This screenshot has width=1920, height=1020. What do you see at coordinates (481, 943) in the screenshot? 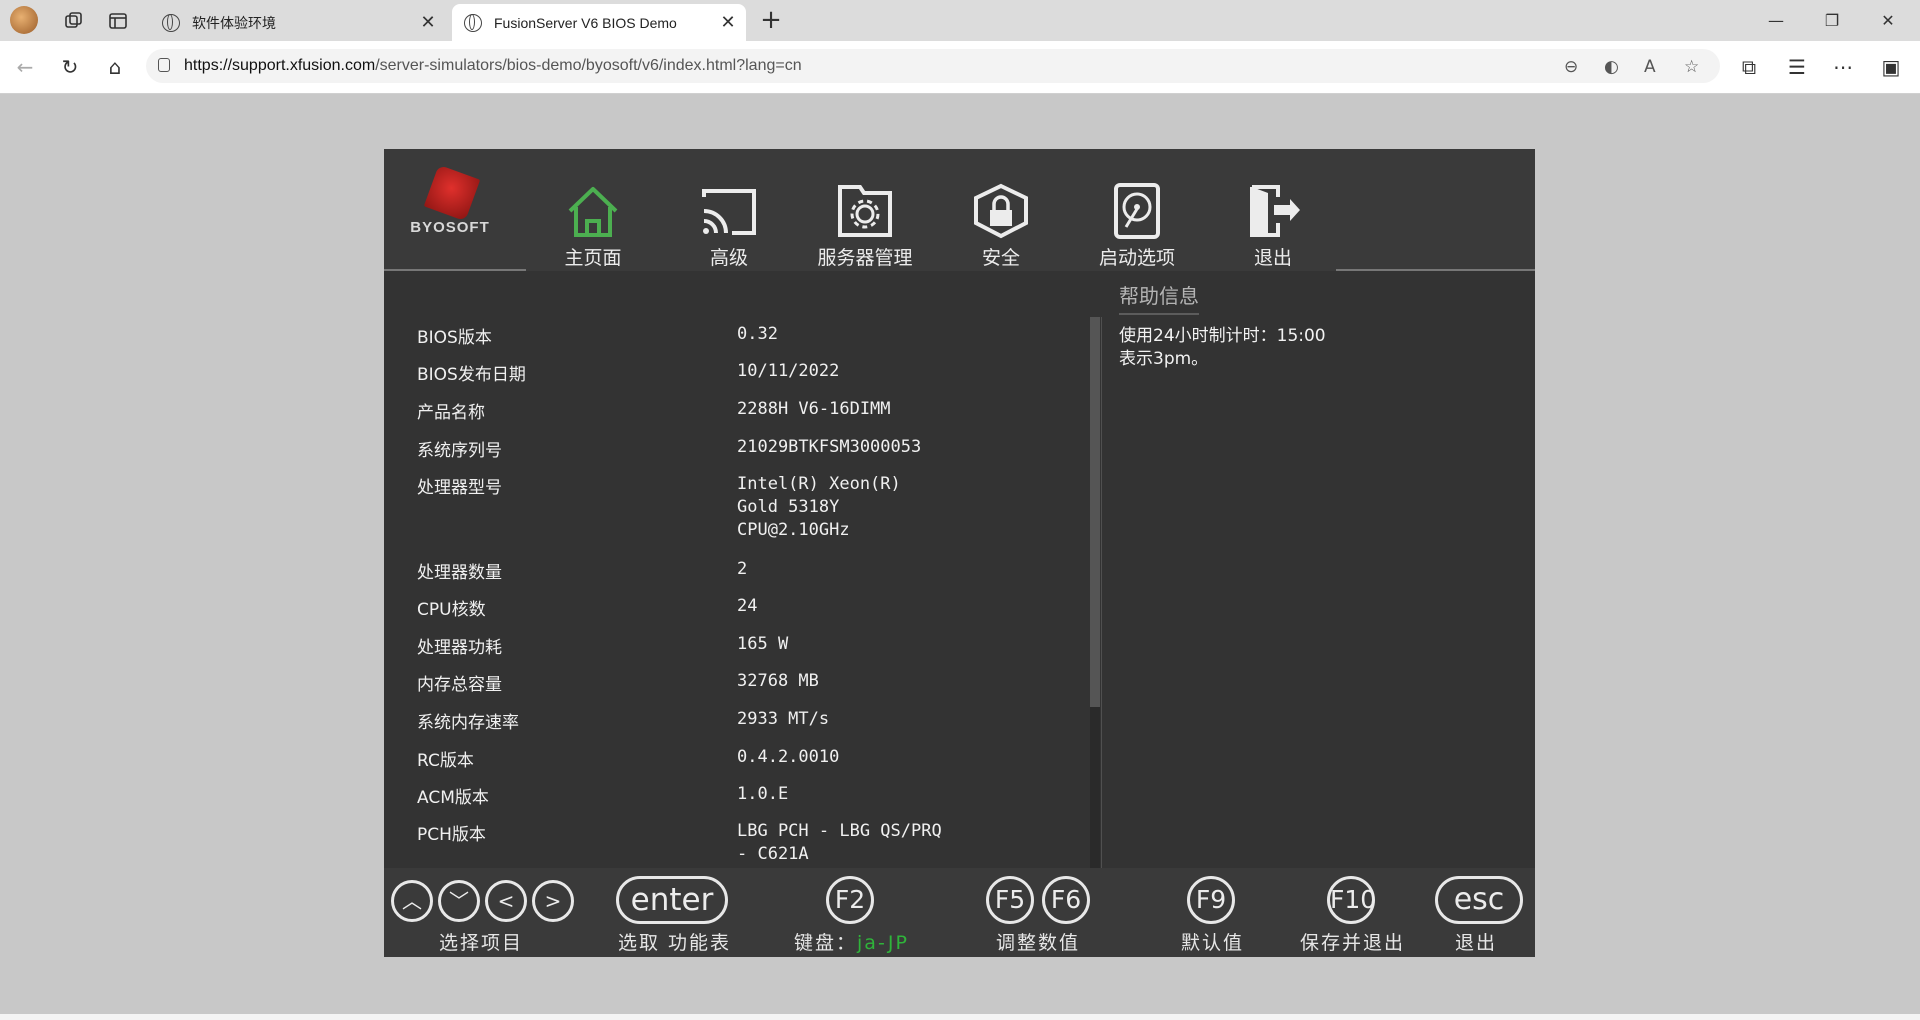
I see `select-item-label: 选择项目` at bounding box center [481, 943].